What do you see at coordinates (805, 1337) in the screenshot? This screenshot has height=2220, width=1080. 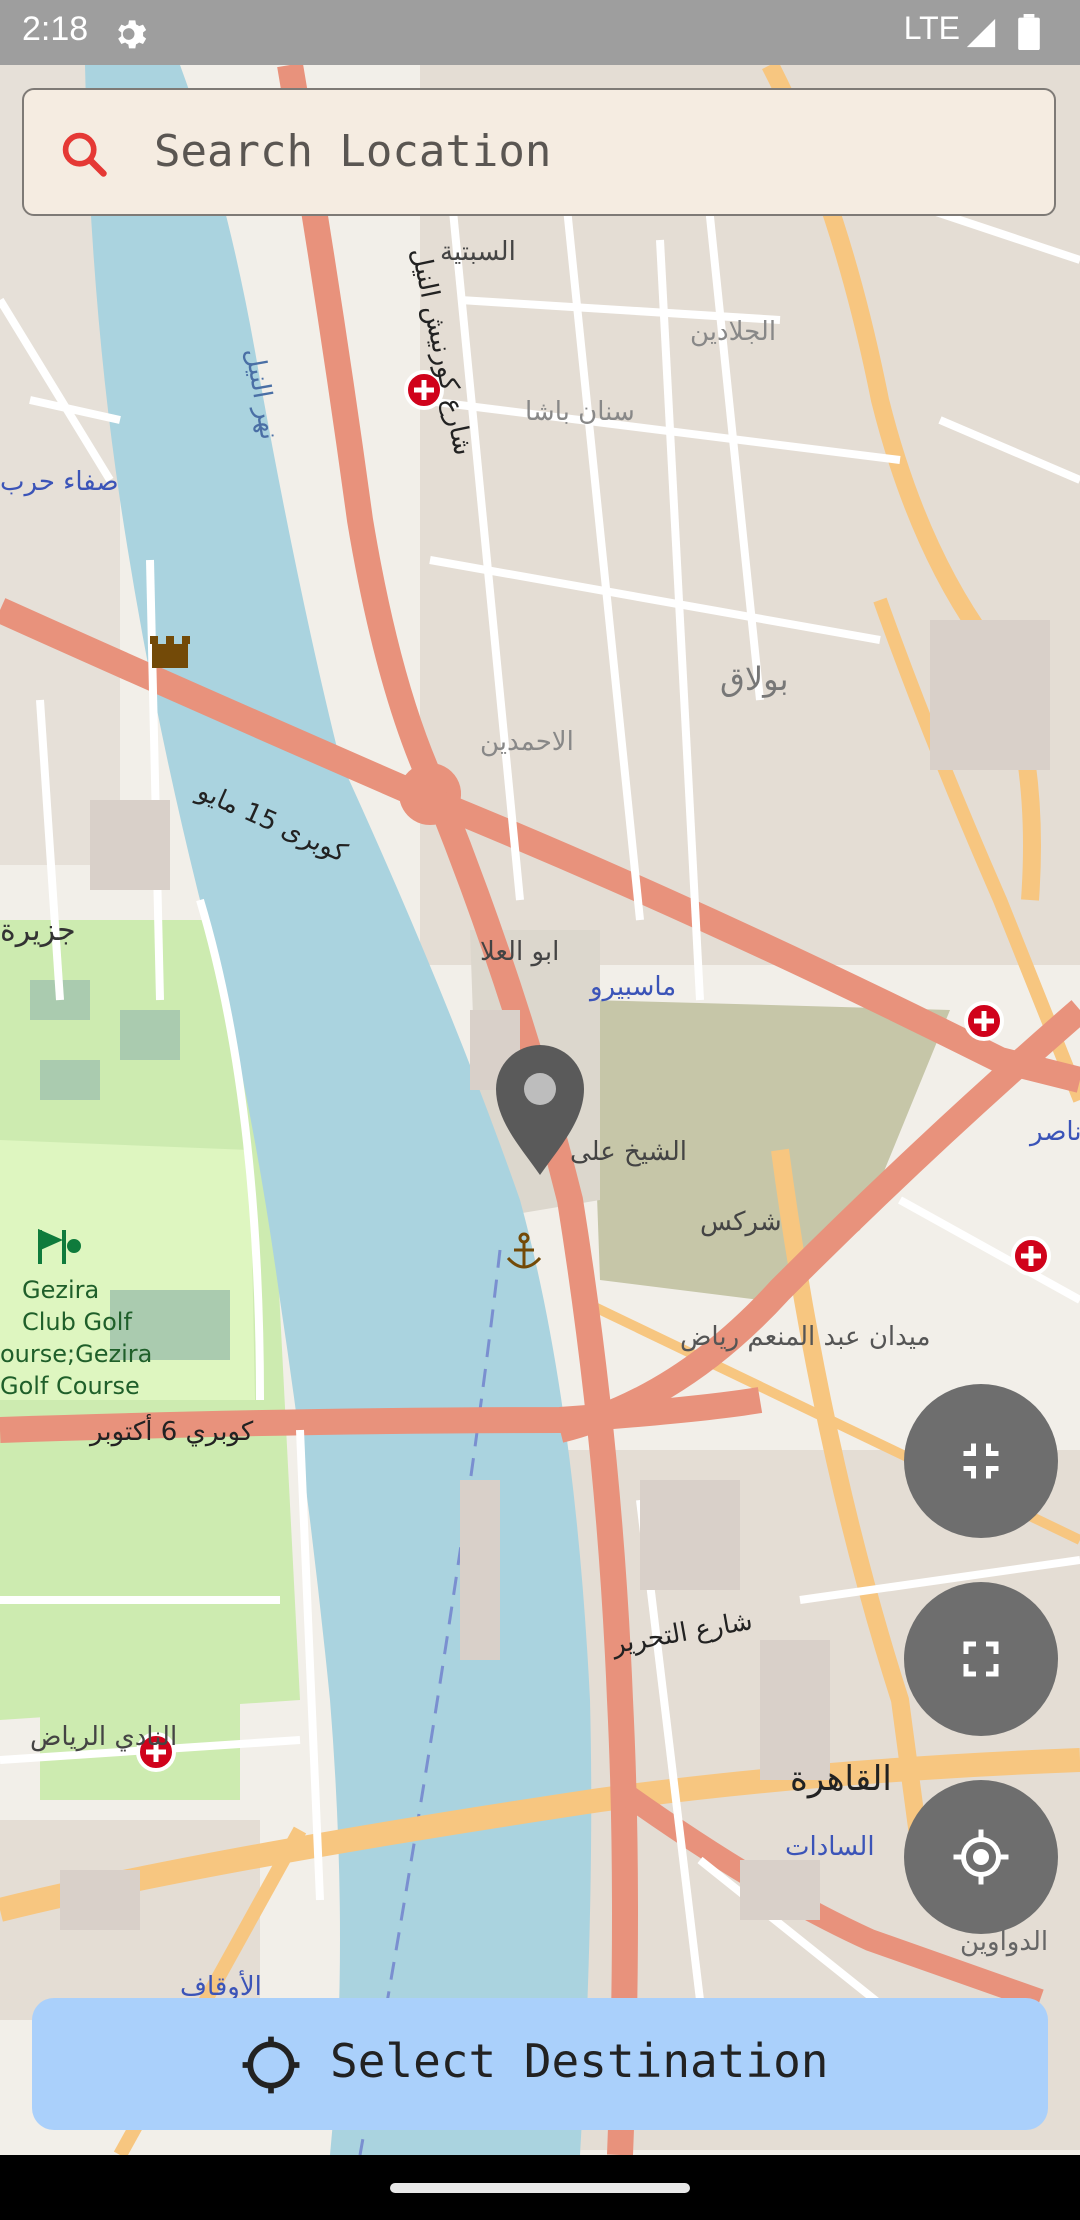 I see `map-label-midan: ميدان عبد المنعم رياض` at bounding box center [805, 1337].